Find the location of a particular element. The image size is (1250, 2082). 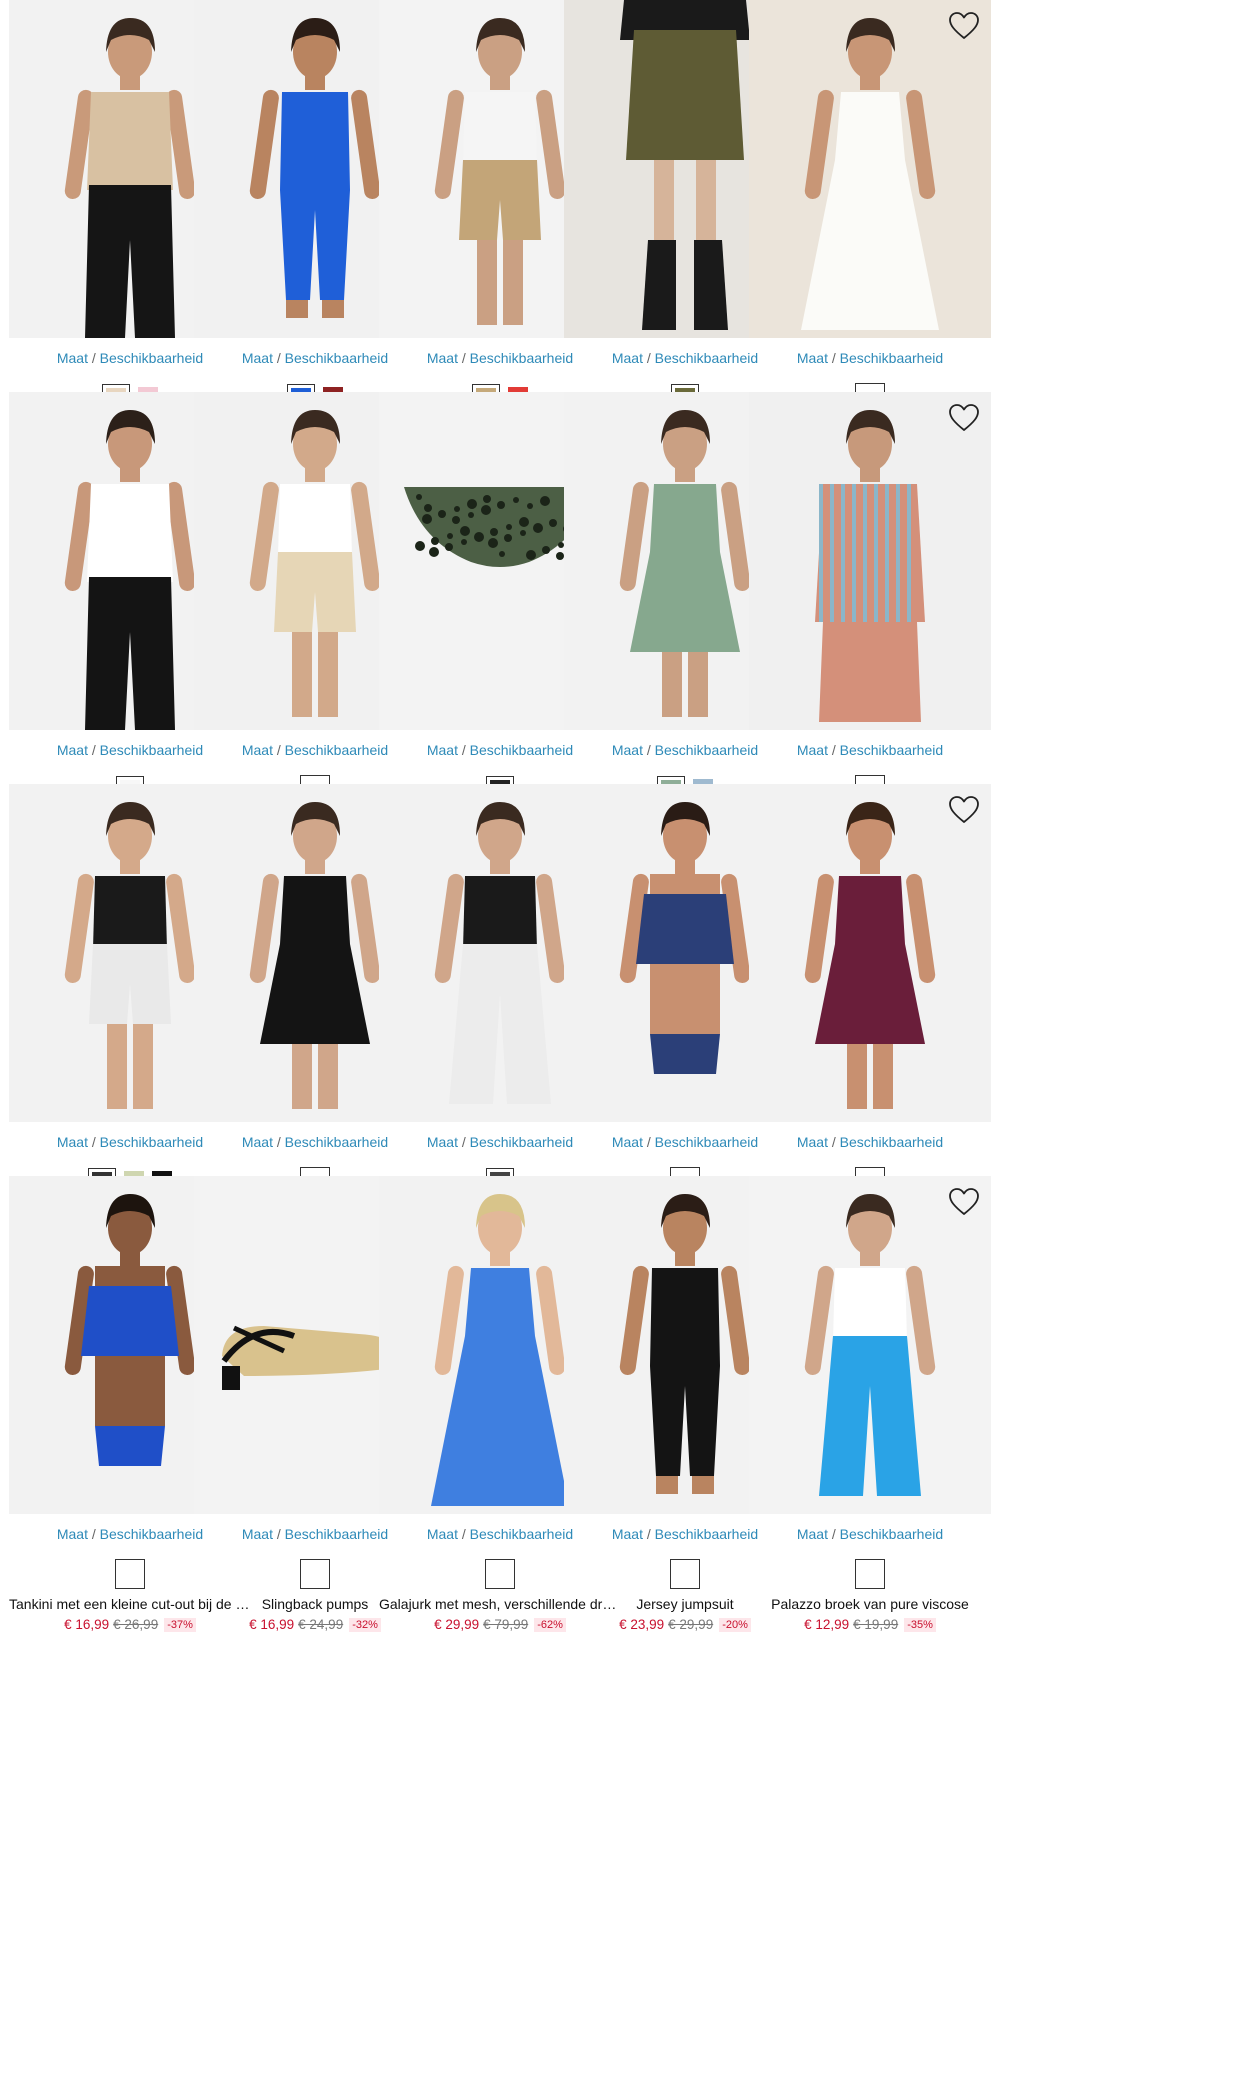

discount-badge: -37% is located at coordinates (180, 1625).